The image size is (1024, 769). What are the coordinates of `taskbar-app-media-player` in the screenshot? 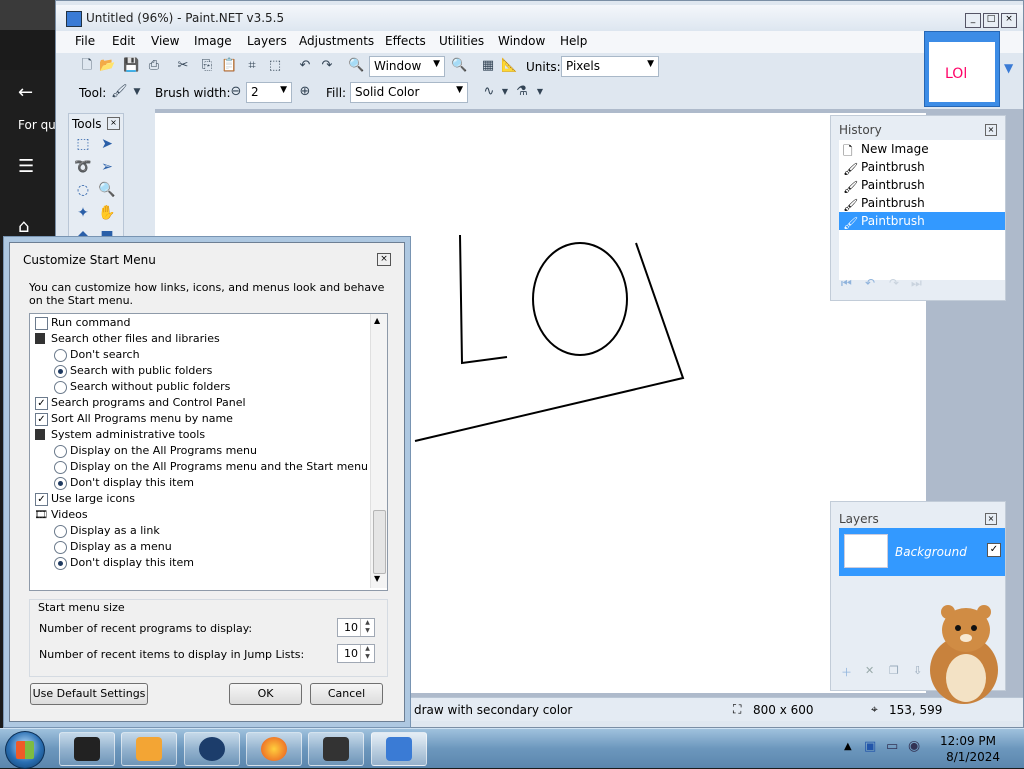 It's located at (149, 749).